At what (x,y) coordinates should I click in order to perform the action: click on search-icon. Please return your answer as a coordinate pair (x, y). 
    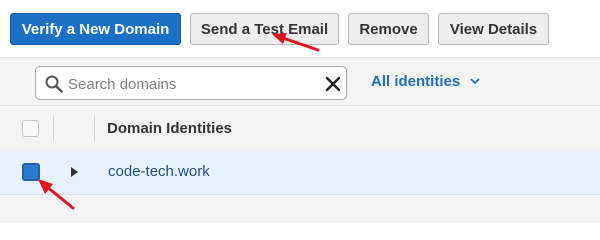
    Looking at the image, I should click on (54, 84).